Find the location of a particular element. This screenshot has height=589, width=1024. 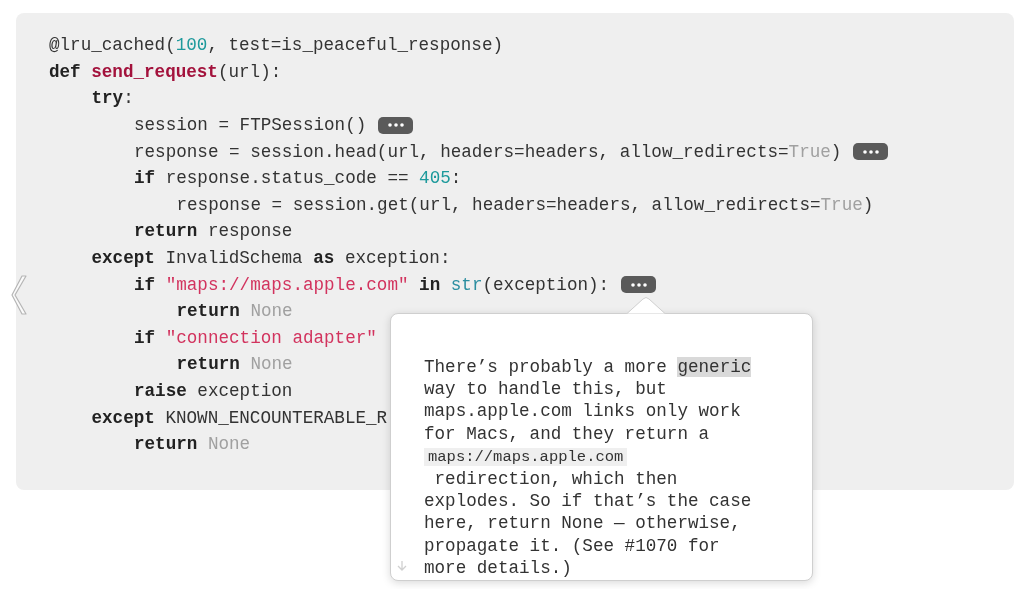

code-line: if "maps://maps.apple.com" in str(exception): is located at coordinates (372, 284).